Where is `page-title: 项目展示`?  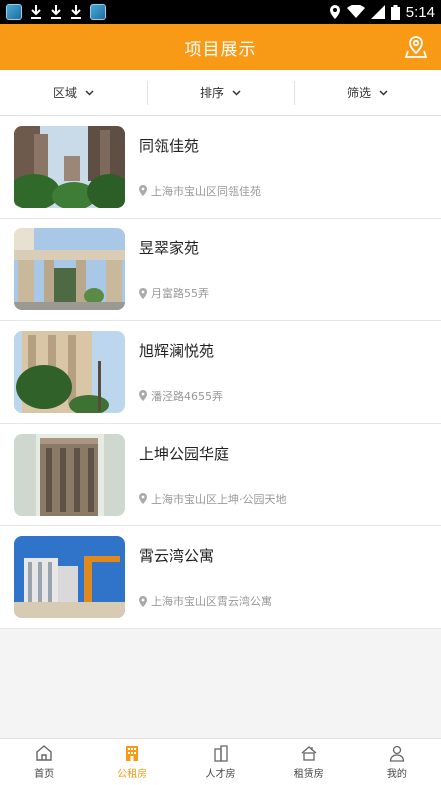
page-title: 项目展示 is located at coordinates (220, 49).